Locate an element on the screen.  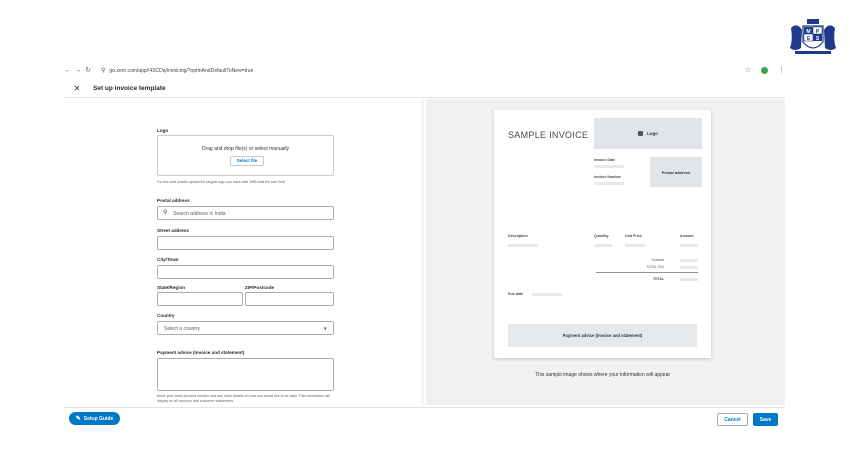
tune-icon: ⚲ is located at coordinates (103, 71).